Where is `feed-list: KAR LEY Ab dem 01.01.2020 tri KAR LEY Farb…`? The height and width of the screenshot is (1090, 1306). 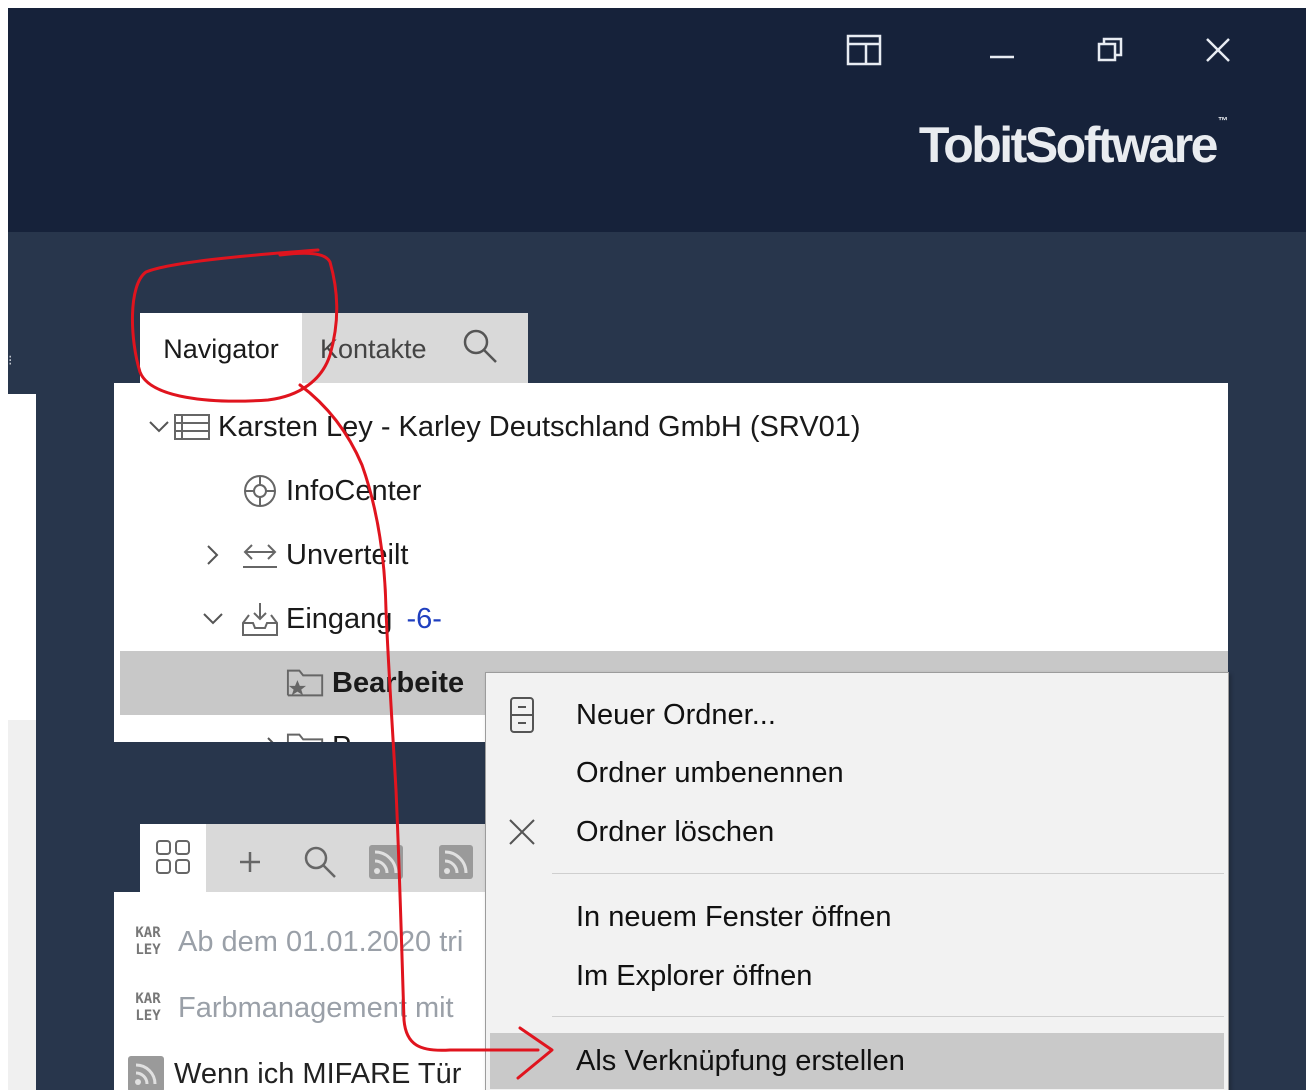 feed-list: KAR LEY Ab dem 01.01.2020 tri KAR LEY Farb… is located at coordinates (314, 991).